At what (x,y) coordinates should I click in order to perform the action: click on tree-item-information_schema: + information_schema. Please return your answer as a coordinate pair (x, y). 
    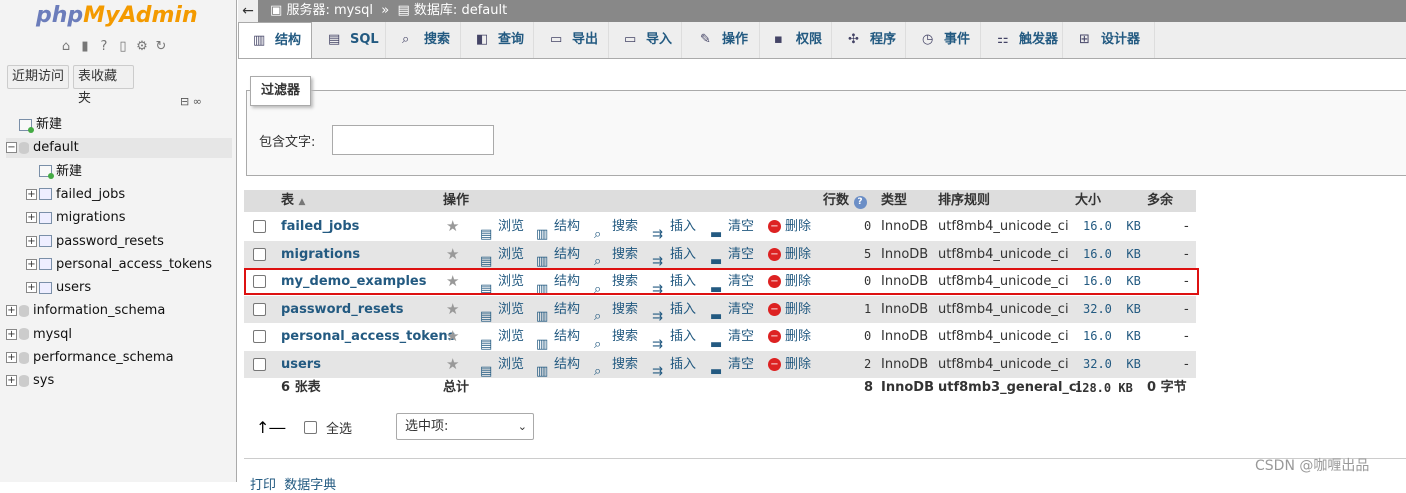
    Looking at the image, I should click on (85, 311).